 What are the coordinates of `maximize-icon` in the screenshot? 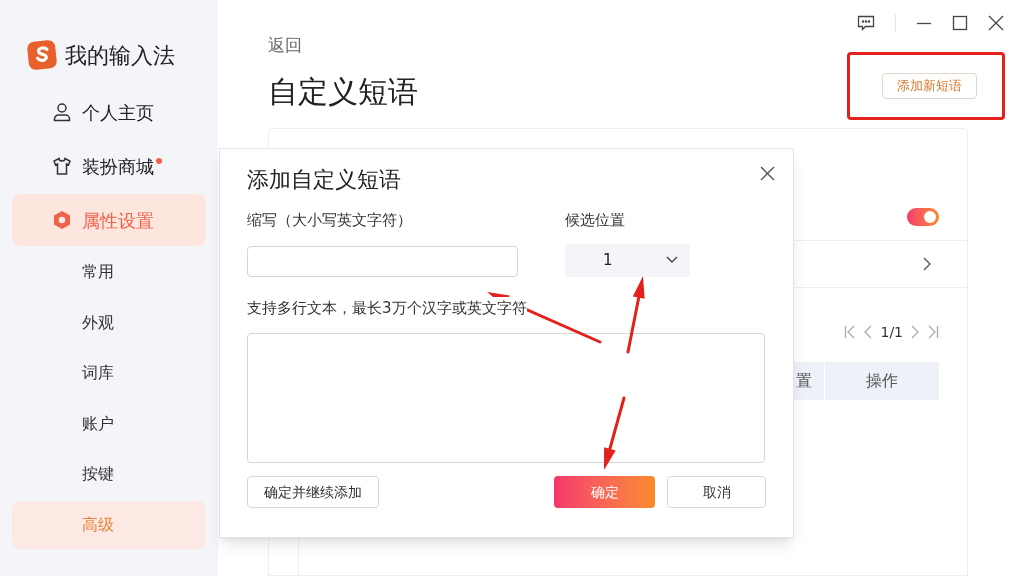 It's located at (960, 23).